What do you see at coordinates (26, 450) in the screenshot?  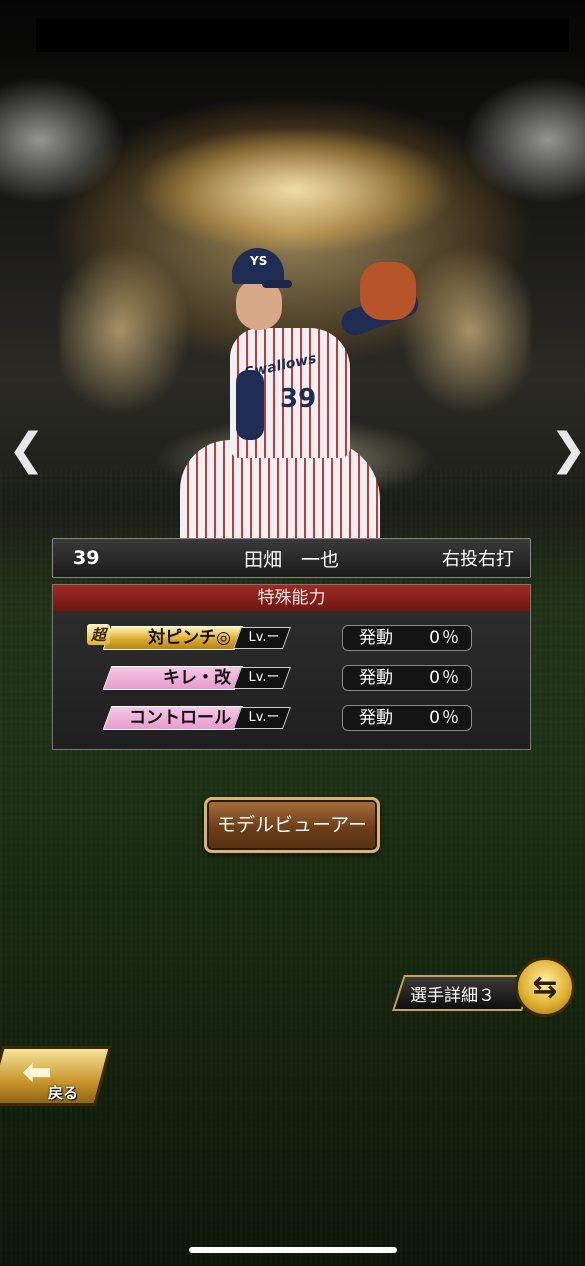 I see `chevron-left-icon: ❮` at bounding box center [26, 450].